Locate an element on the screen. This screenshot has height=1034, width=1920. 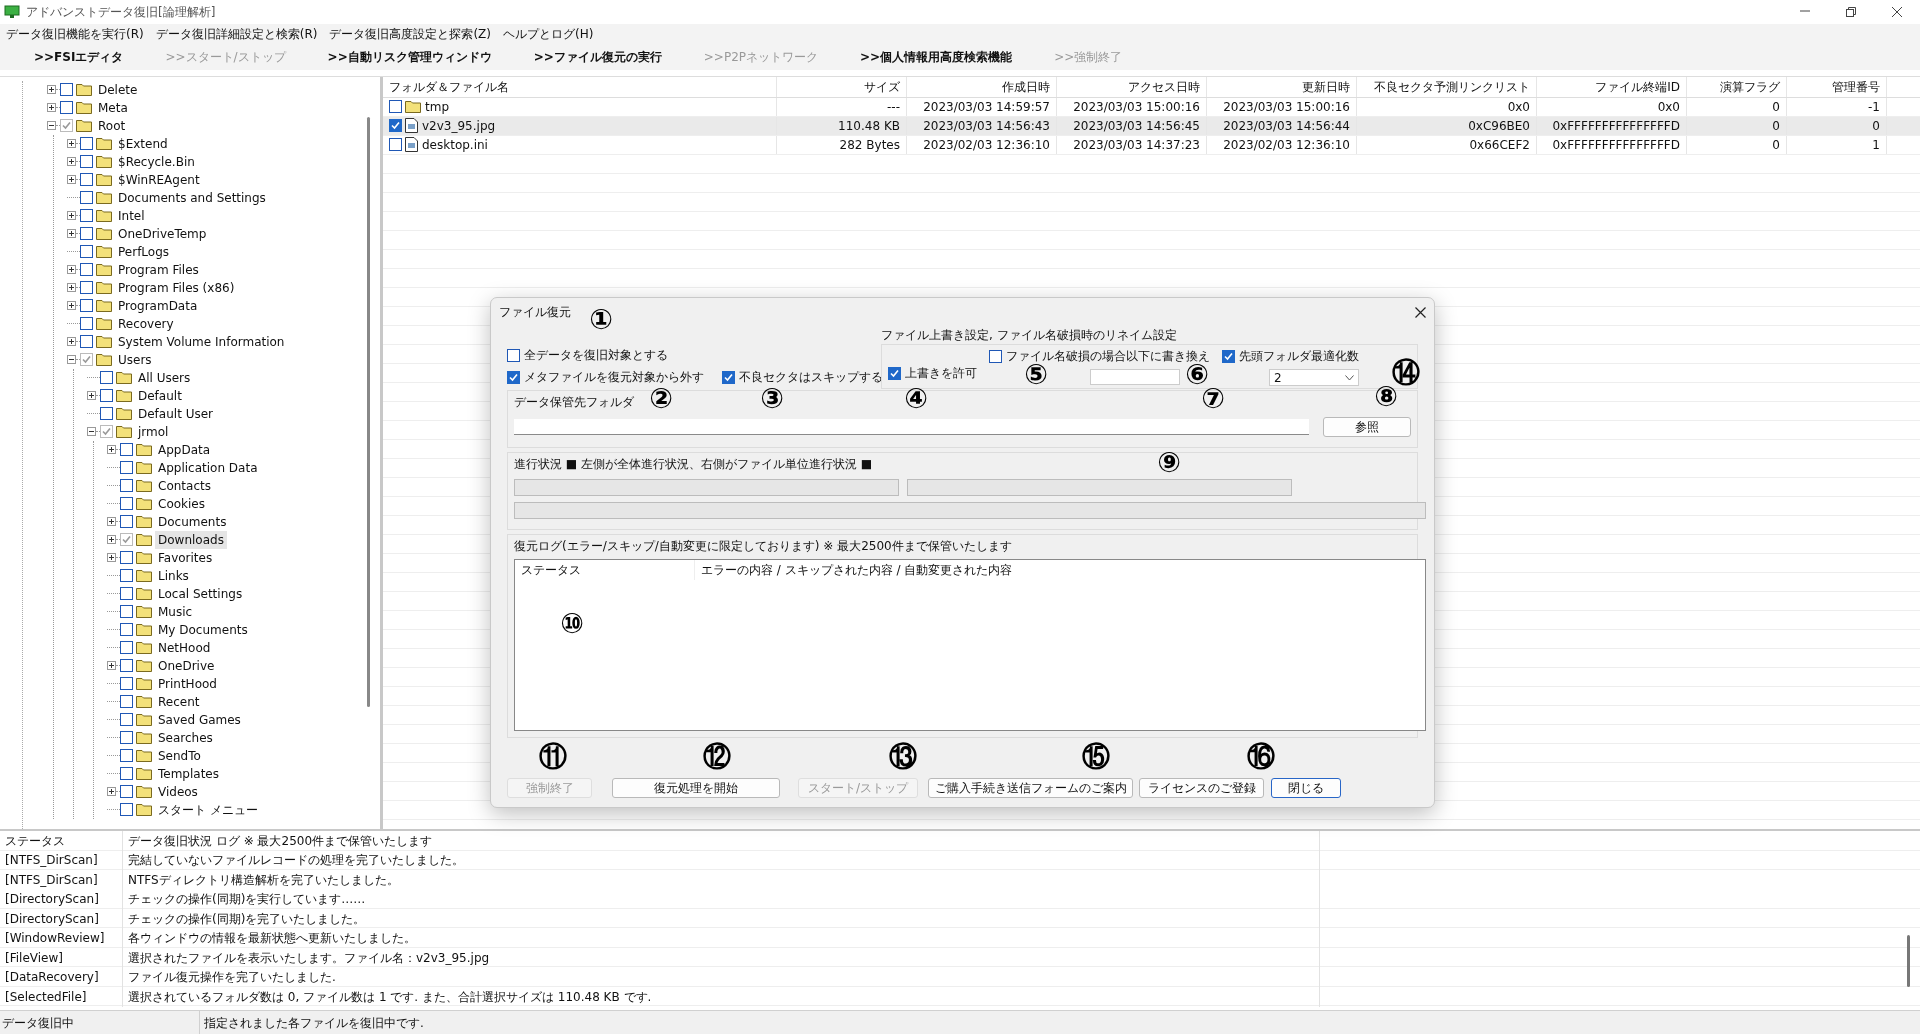
toolbar-button: >>個人情報用高度検索機能 is located at coordinates (936, 56).